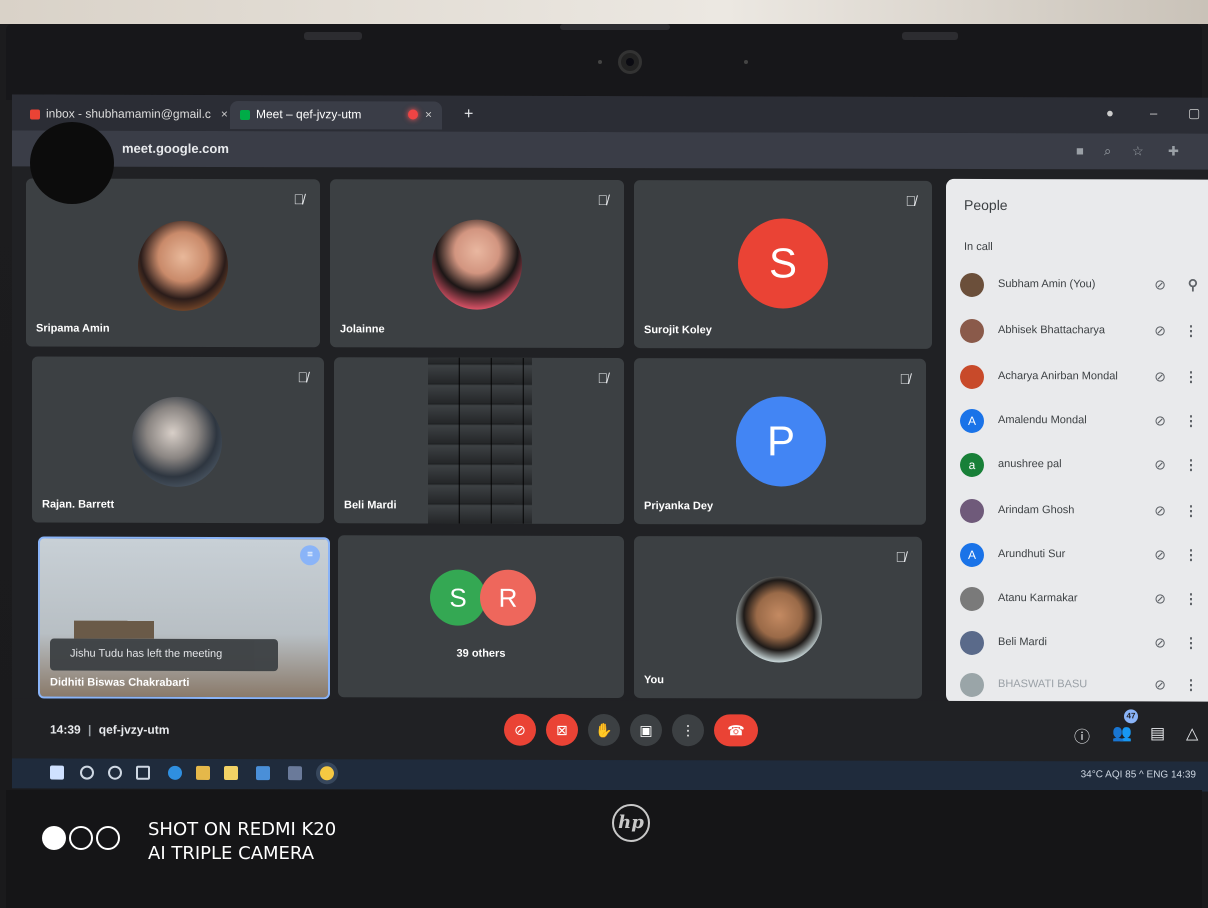 The image size is (1208, 908). Describe the element at coordinates (615, 27) in the screenshot. I see `bezel-bump-center` at that location.